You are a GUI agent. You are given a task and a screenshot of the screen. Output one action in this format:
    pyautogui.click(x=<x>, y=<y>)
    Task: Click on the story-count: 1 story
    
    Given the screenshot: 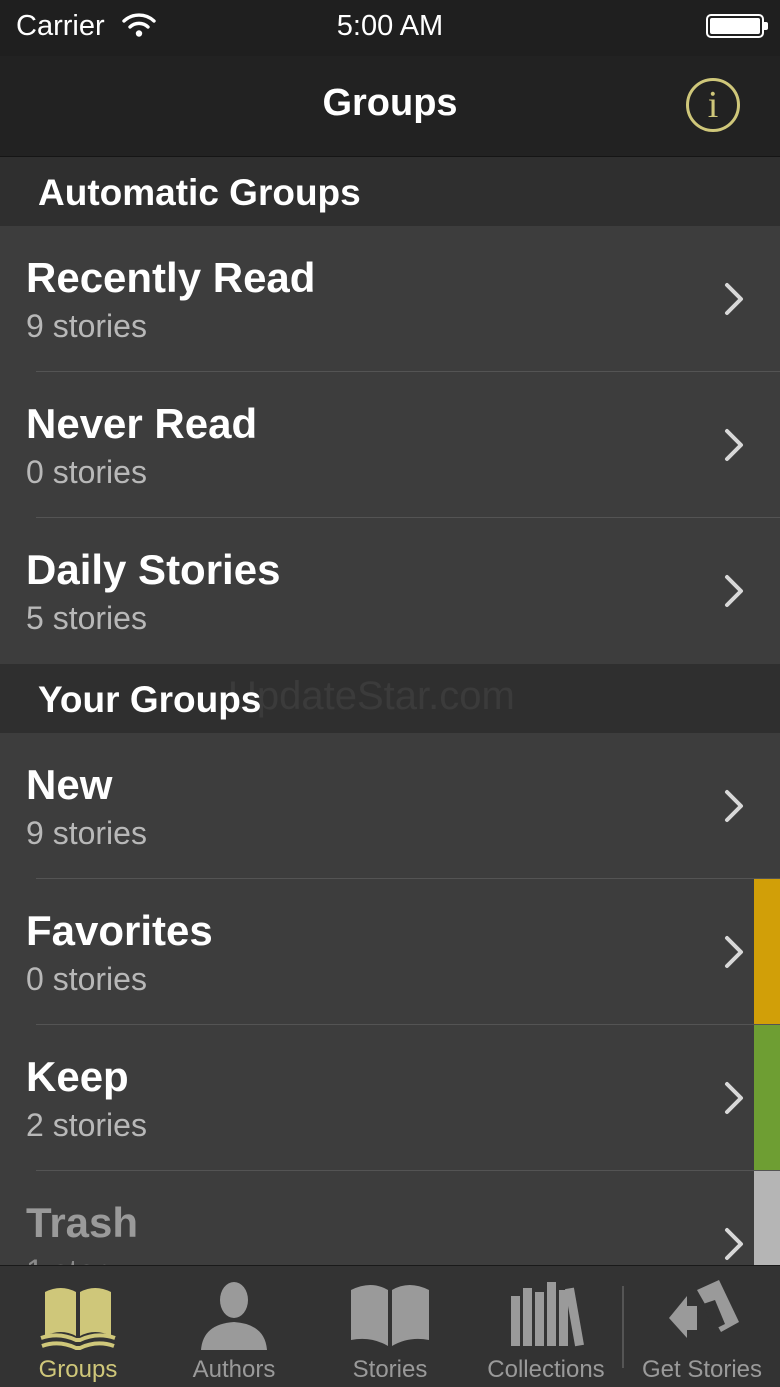 What is the action you would take?
    pyautogui.click(x=74, y=1259)
    